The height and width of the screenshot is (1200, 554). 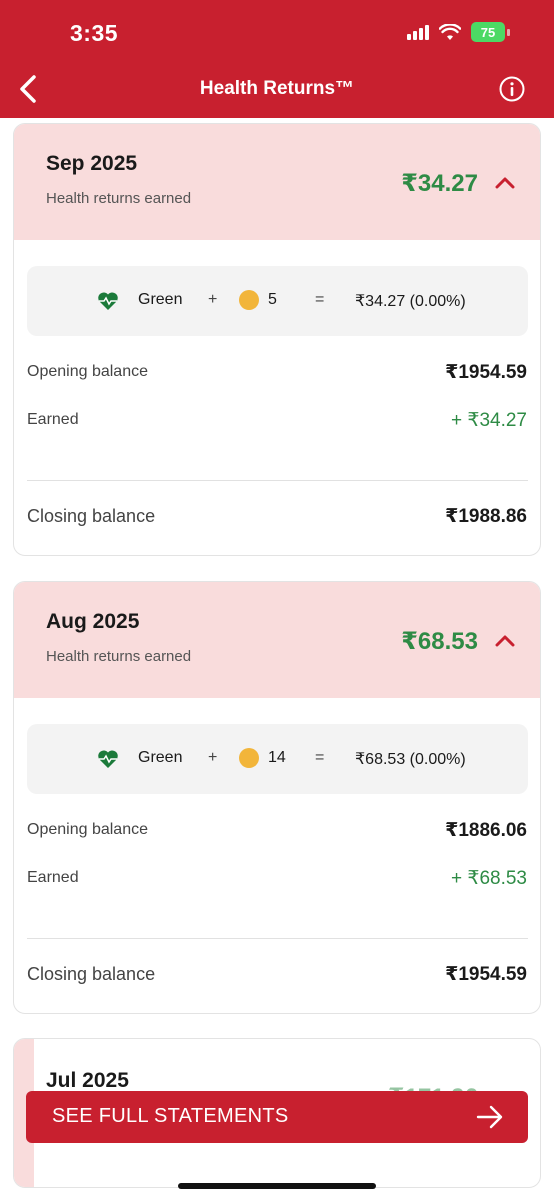 What do you see at coordinates (410, 301) in the screenshot?
I see `formula-result: ₹34.27 (0.00%)` at bounding box center [410, 301].